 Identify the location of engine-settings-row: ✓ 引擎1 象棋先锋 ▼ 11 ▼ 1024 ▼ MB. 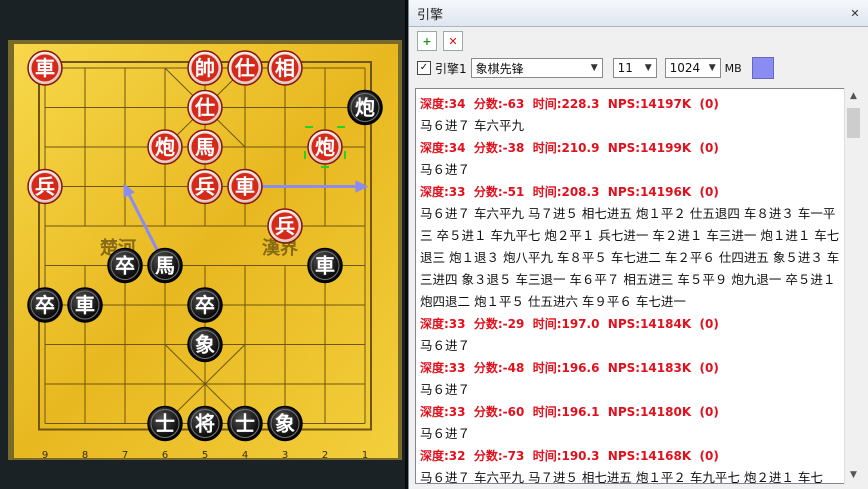
(638, 68).